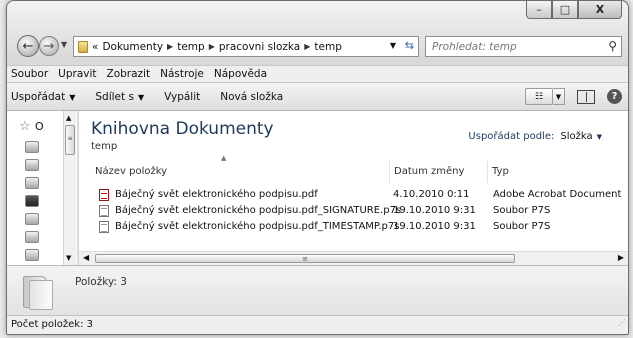 The height and width of the screenshot is (338, 633). Describe the element at coordinates (612, 46) in the screenshot. I see `search-icon: ⚲` at that location.